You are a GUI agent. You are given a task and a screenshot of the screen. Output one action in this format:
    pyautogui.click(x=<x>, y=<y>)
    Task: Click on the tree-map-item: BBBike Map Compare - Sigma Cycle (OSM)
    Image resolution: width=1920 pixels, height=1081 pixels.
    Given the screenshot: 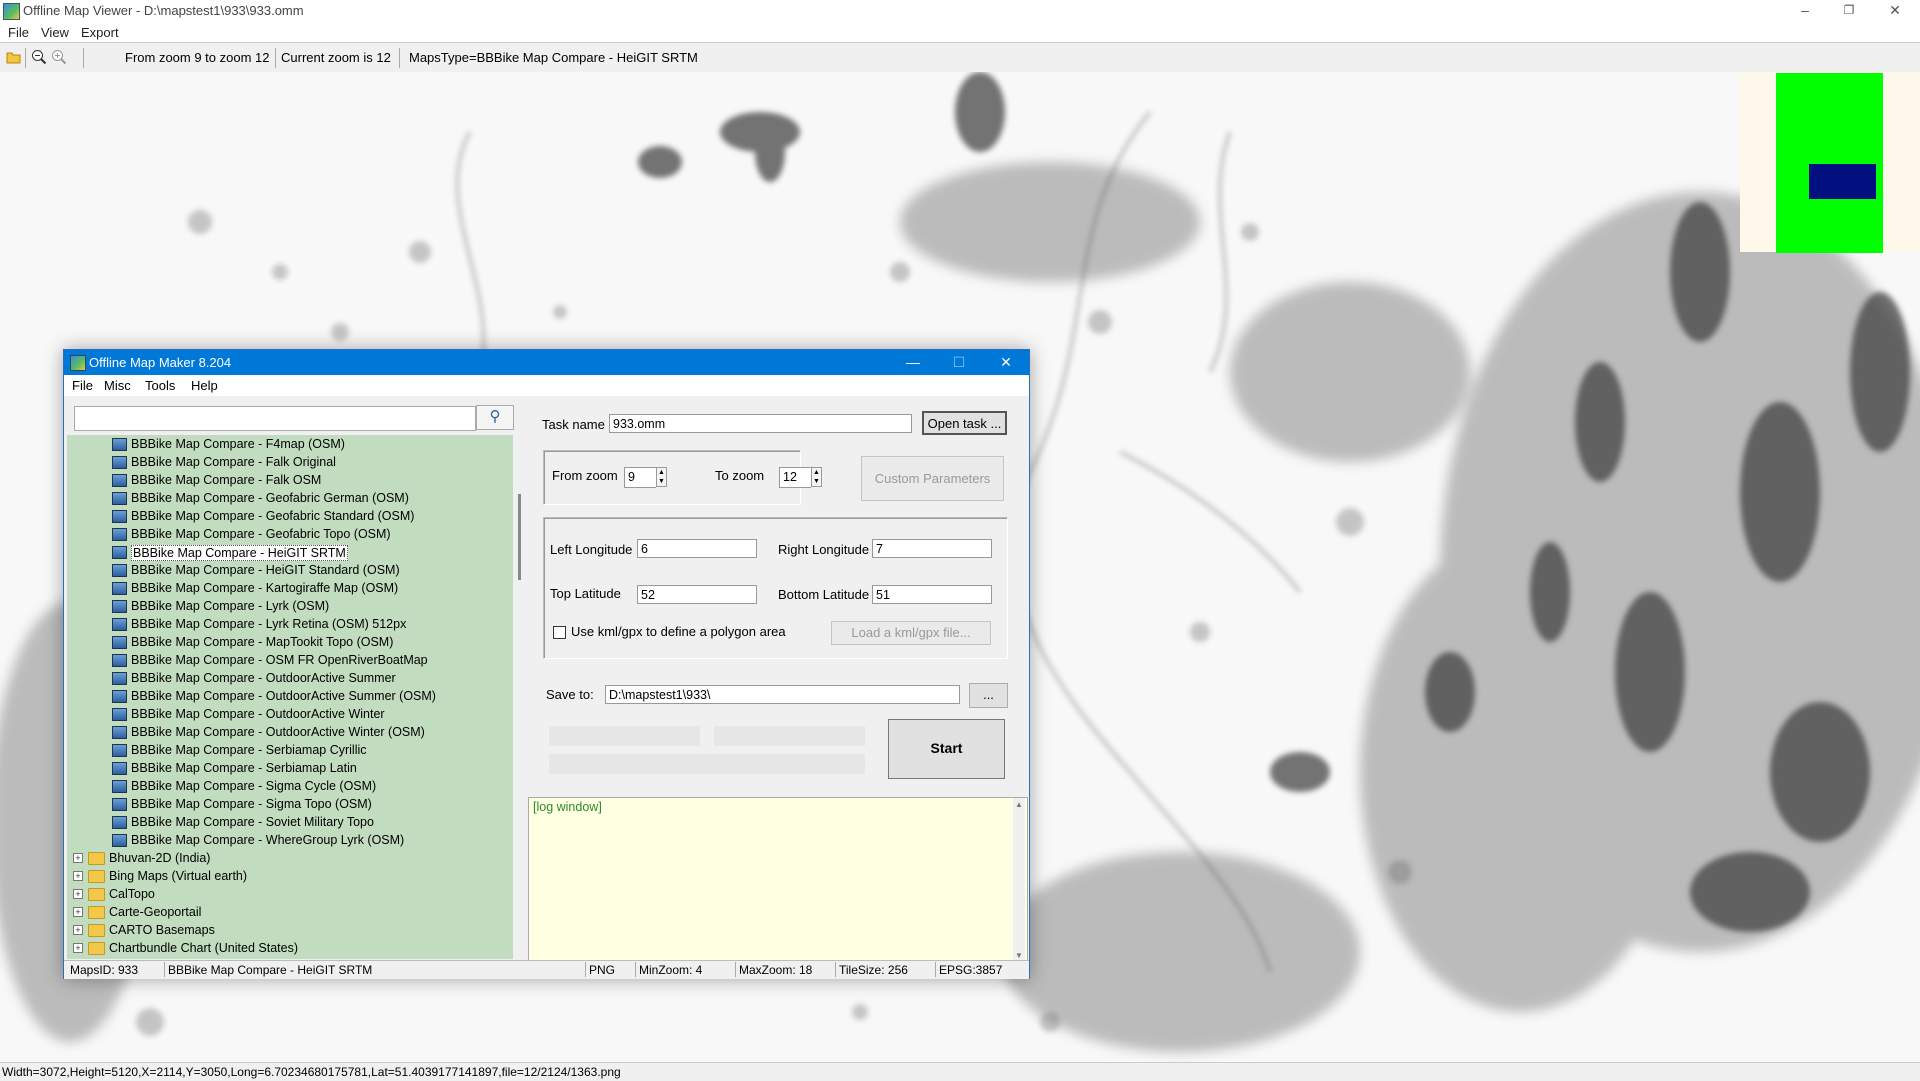 What is the action you would take?
    pyautogui.click(x=290, y=786)
    